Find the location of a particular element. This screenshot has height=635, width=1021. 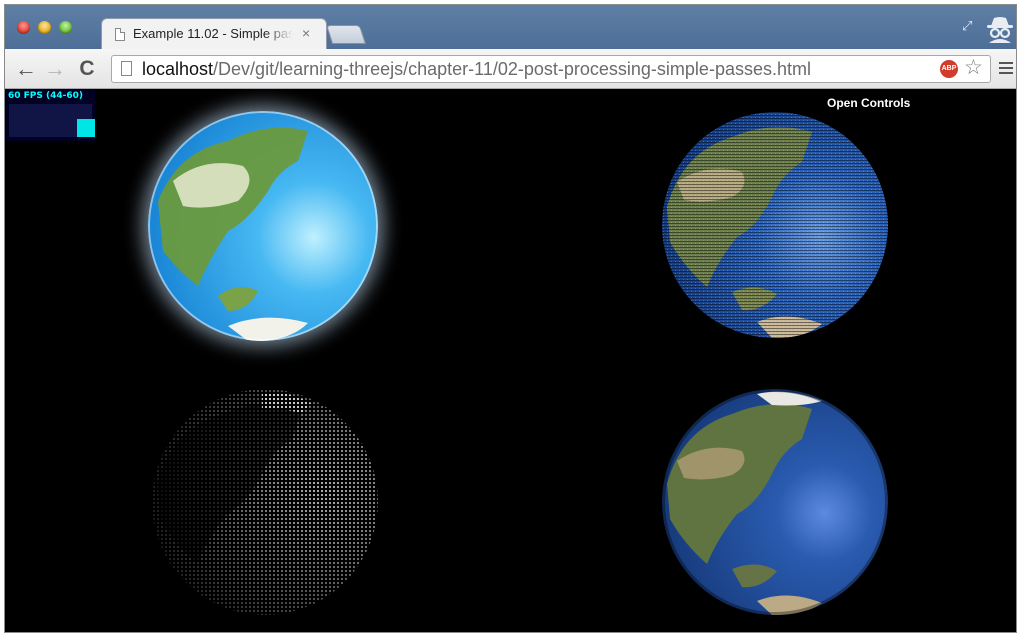

tab-active: Example 11.02 - Simple passes × is located at coordinates (214, 33).